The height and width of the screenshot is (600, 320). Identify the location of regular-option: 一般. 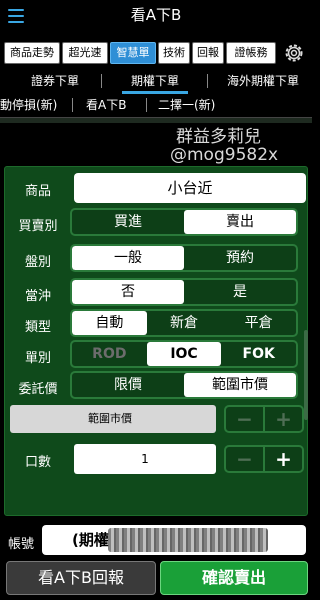
(128, 258).